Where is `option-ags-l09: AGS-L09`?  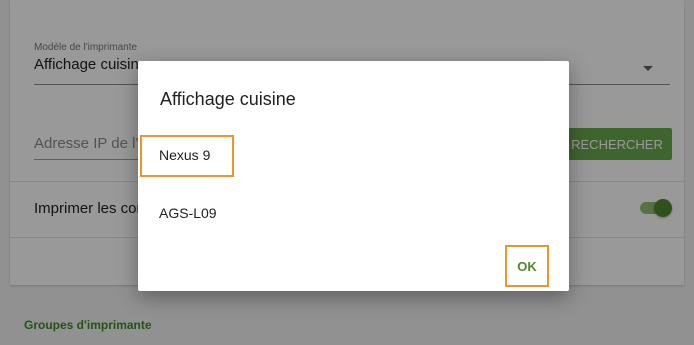 option-ags-l09: AGS-L09 is located at coordinates (353, 213).